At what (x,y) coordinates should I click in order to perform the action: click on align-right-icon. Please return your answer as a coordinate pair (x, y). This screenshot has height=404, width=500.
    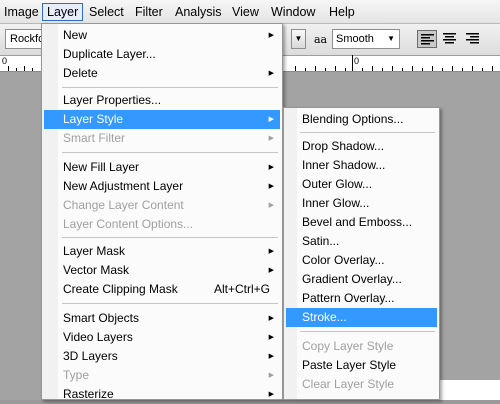
    Looking at the image, I should click on (472, 38).